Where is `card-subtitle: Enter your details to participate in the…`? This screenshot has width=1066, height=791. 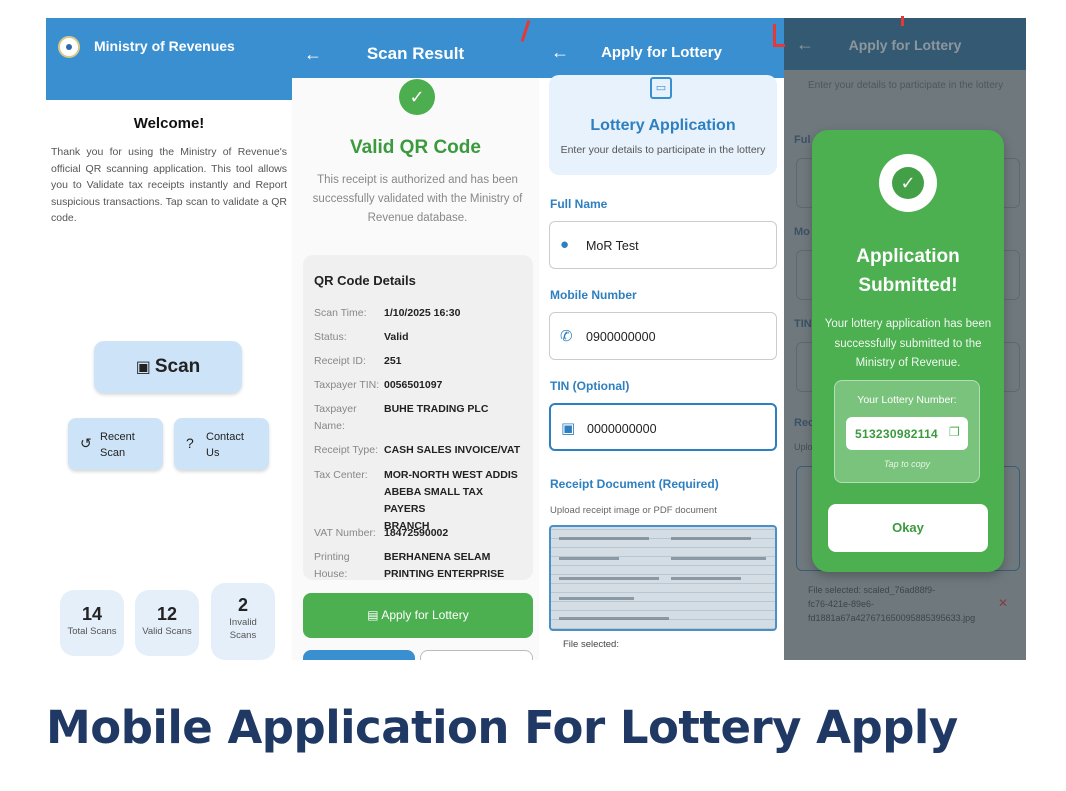
card-subtitle: Enter your details to participate in the… is located at coordinates (663, 150).